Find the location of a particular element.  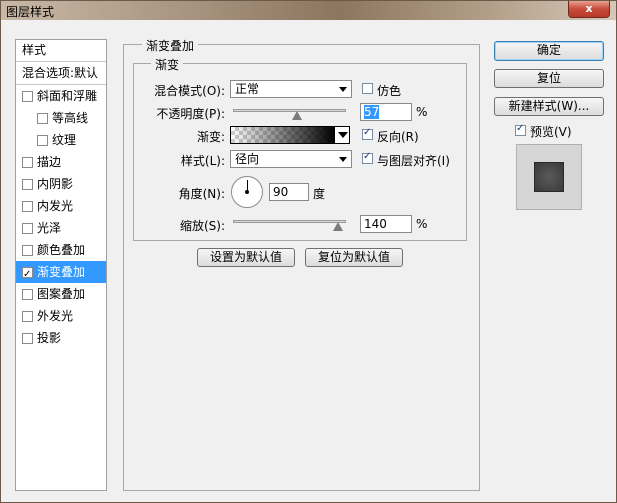

style-select: 径向 is located at coordinates (291, 159).